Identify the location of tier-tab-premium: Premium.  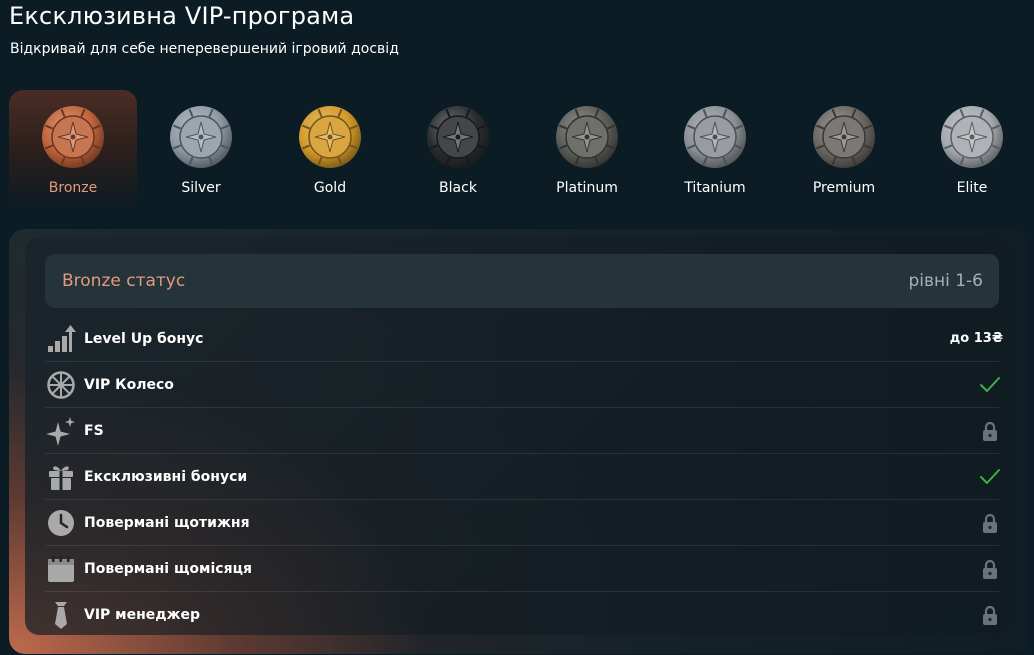
(844, 148).